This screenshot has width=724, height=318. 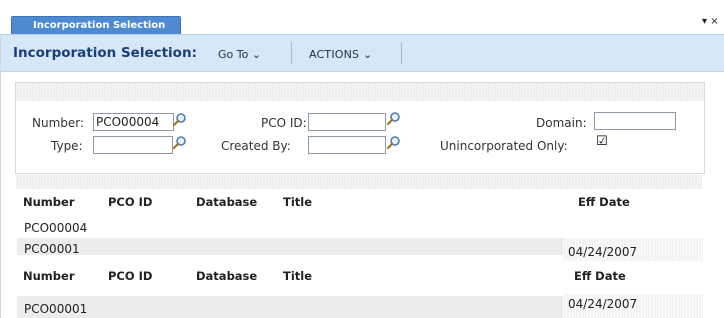 I want to click on pco-id-label: PCO ID:, so click(x=284, y=123).